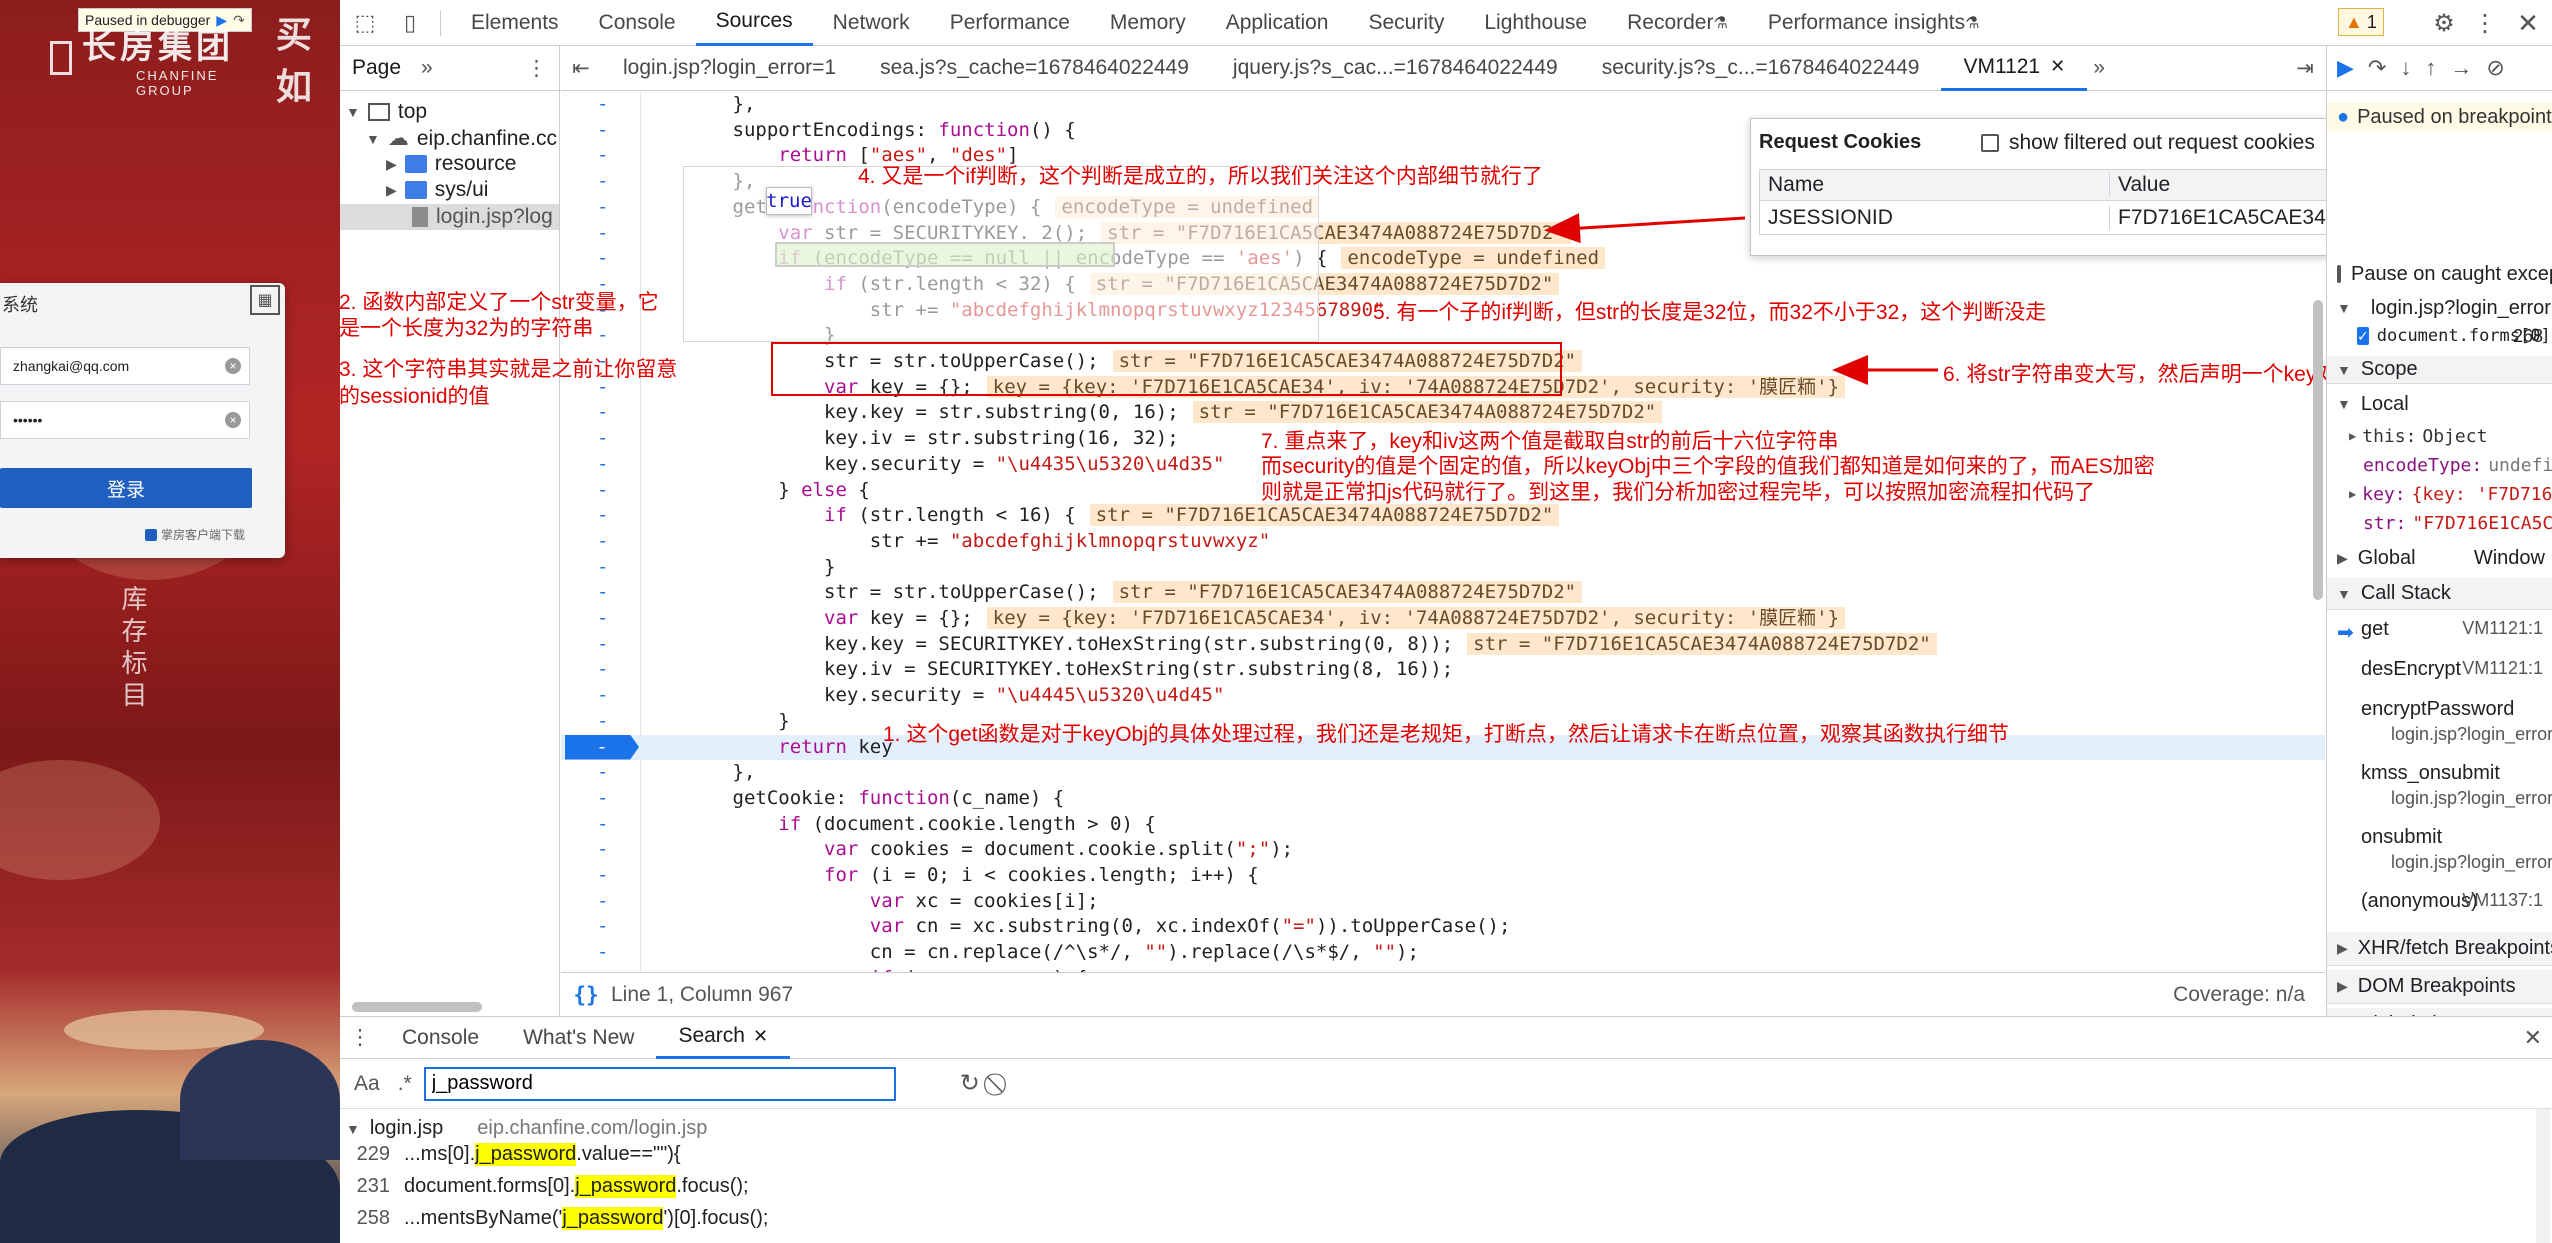 The image size is (2552, 1243). Describe the element at coordinates (712, 1186) in the screenshot. I see `result-post: .focus();` at that location.